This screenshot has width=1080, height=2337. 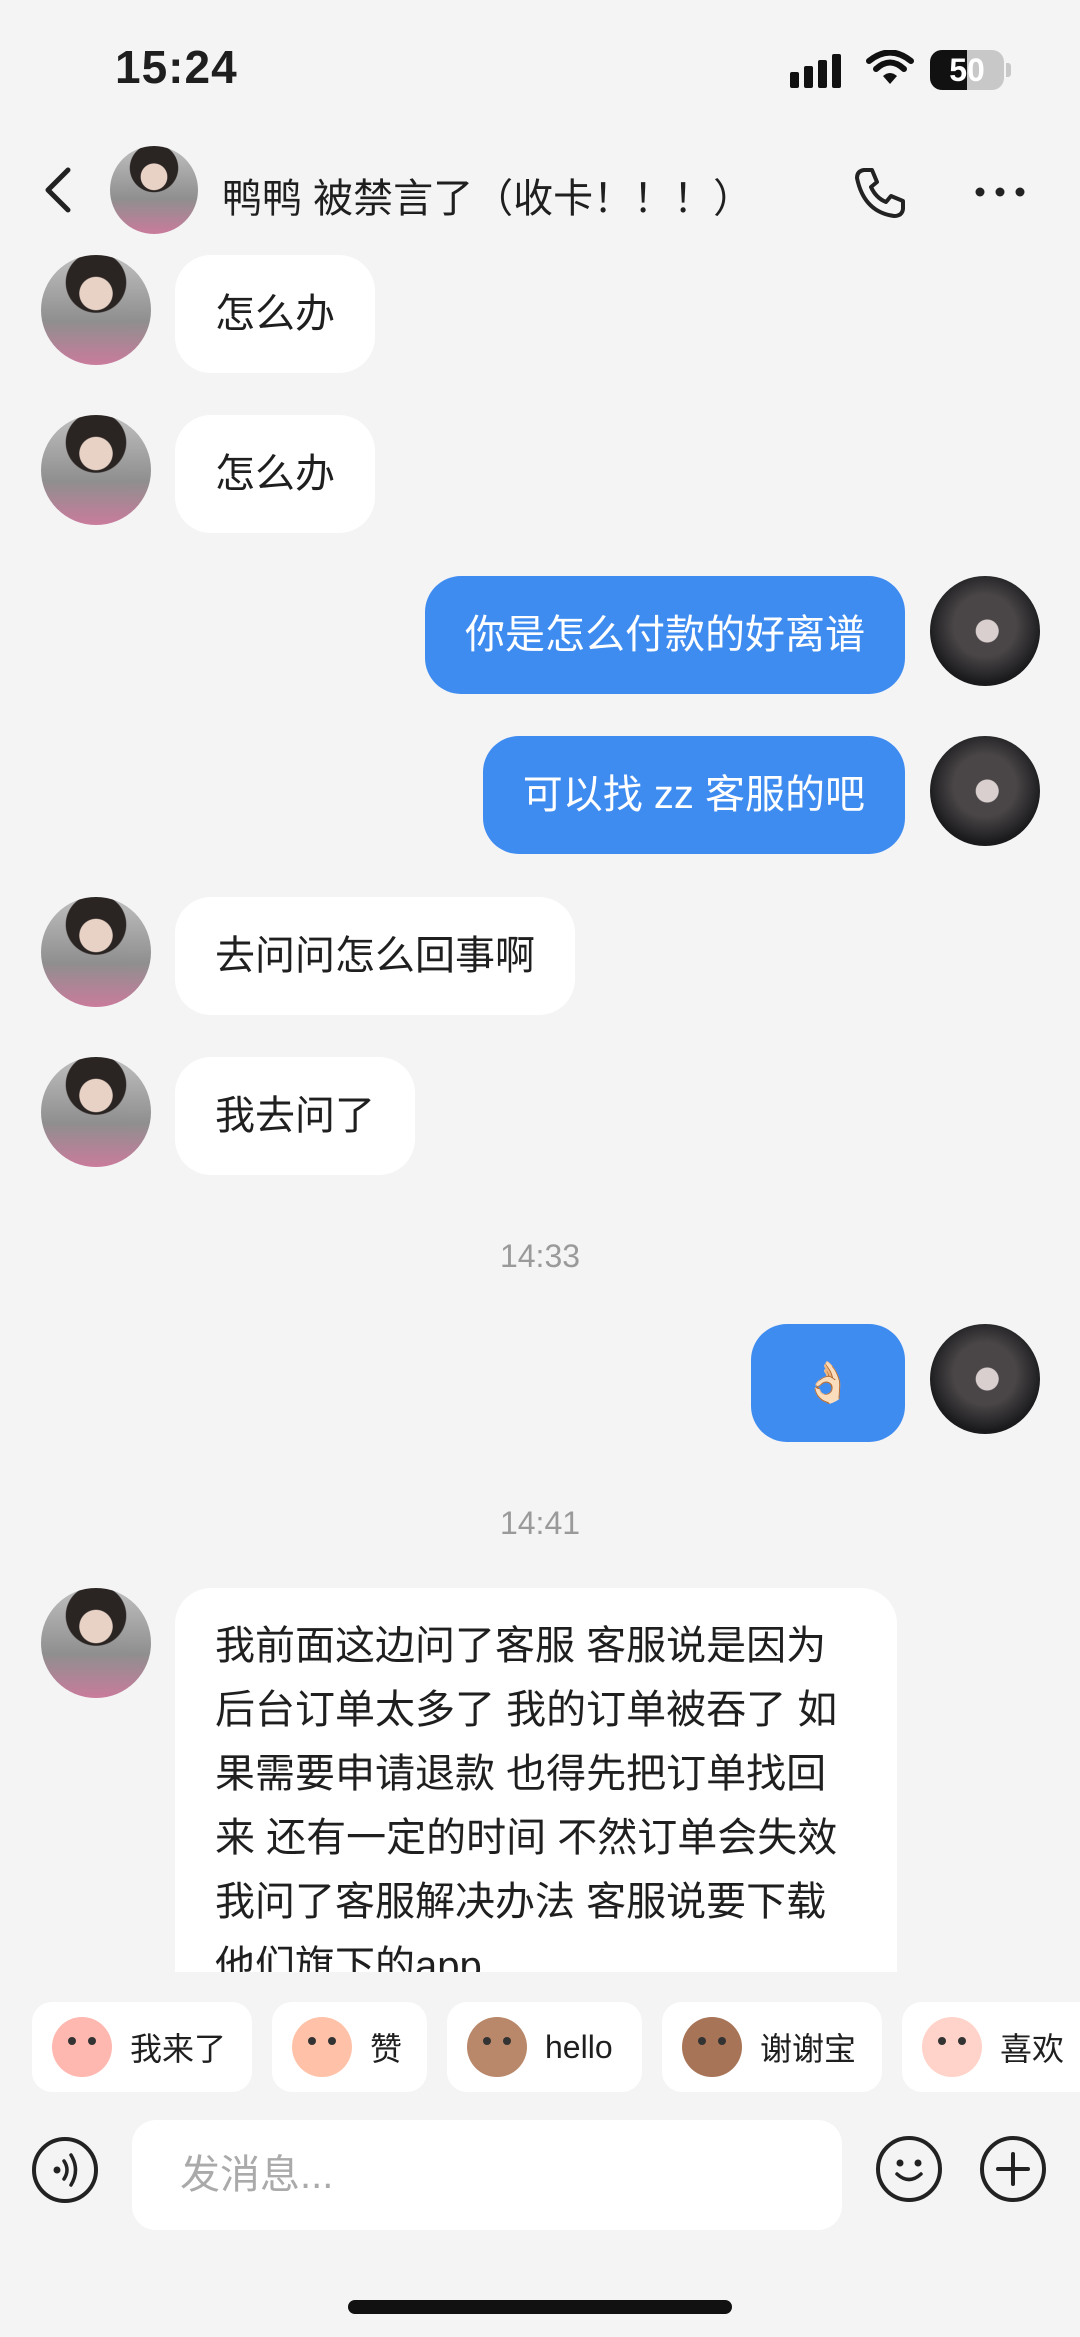 What do you see at coordinates (295, 1116) in the screenshot?
I see `message-bubble-incoming: 我去问了` at bounding box center [295, 1116].